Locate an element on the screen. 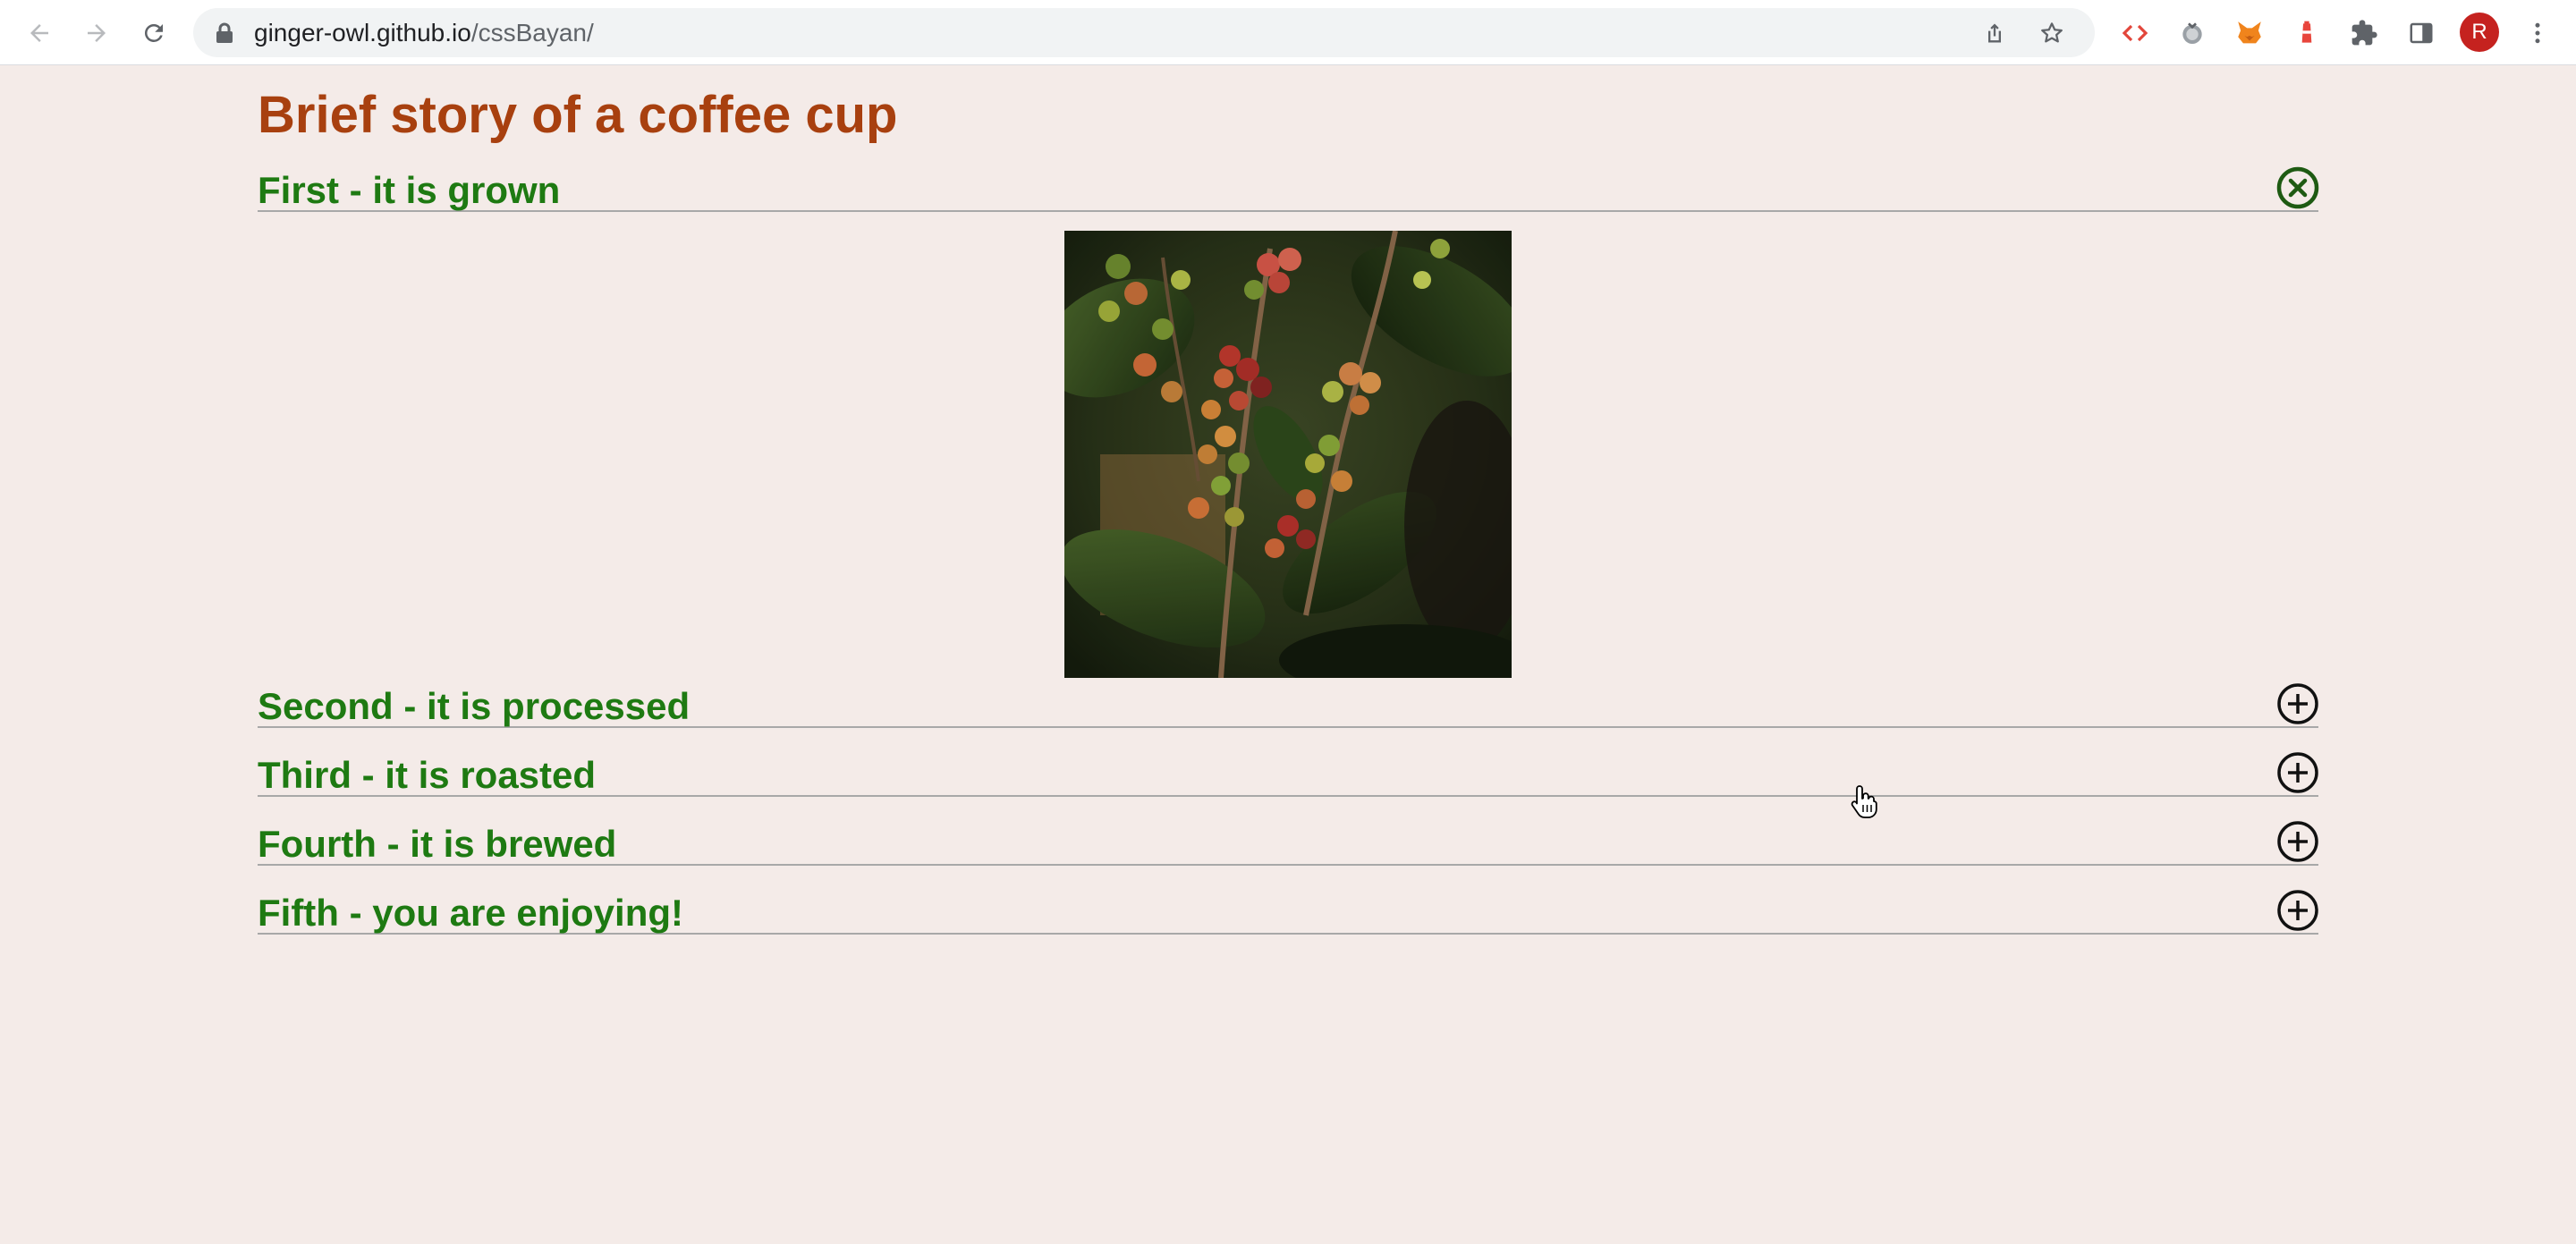  side-panel-icon is located at coordinates (2421, 33).